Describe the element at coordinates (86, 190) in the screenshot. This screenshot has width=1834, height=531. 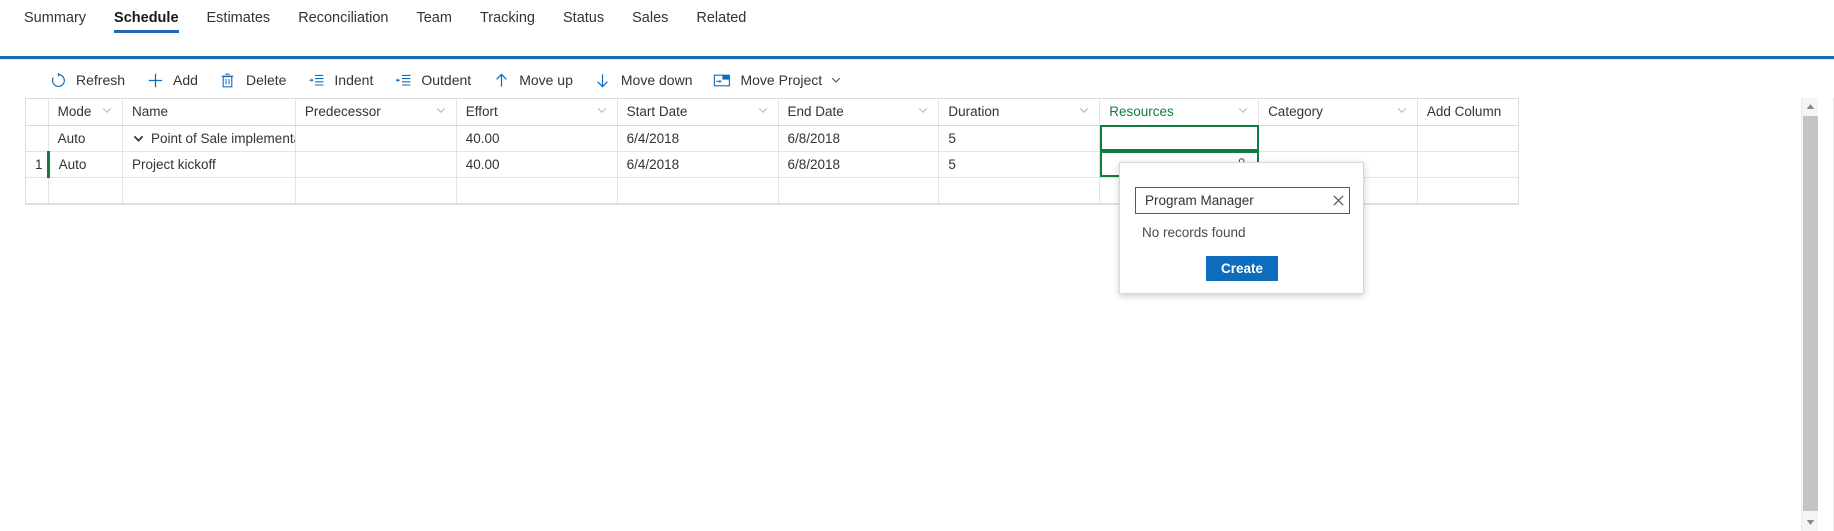
I see `cell-mode` at that location.